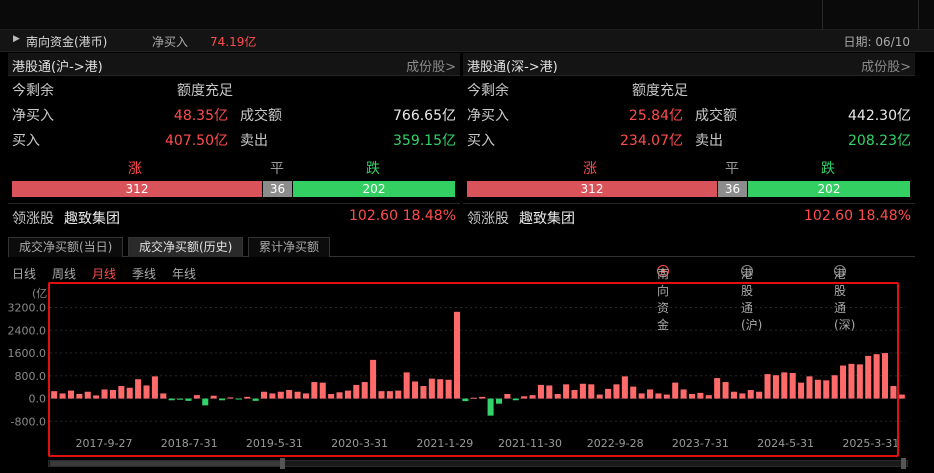 The width and height of the screenshot is (934, 473). Describe the element at coordinates (92, 218) in the screenshot. I see `leader-name: 趣致集团` at that location.